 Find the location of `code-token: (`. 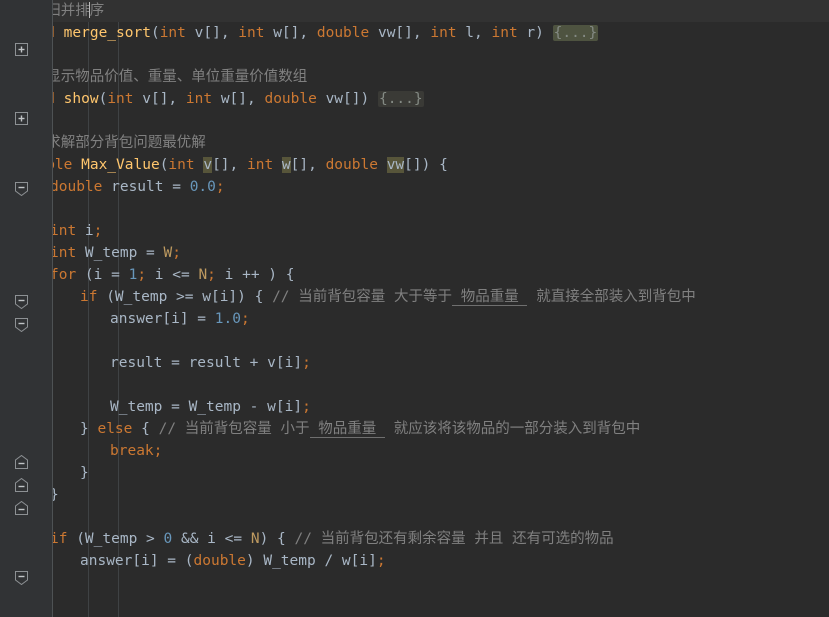

code-token: ( is located at coordinates (155, 33).